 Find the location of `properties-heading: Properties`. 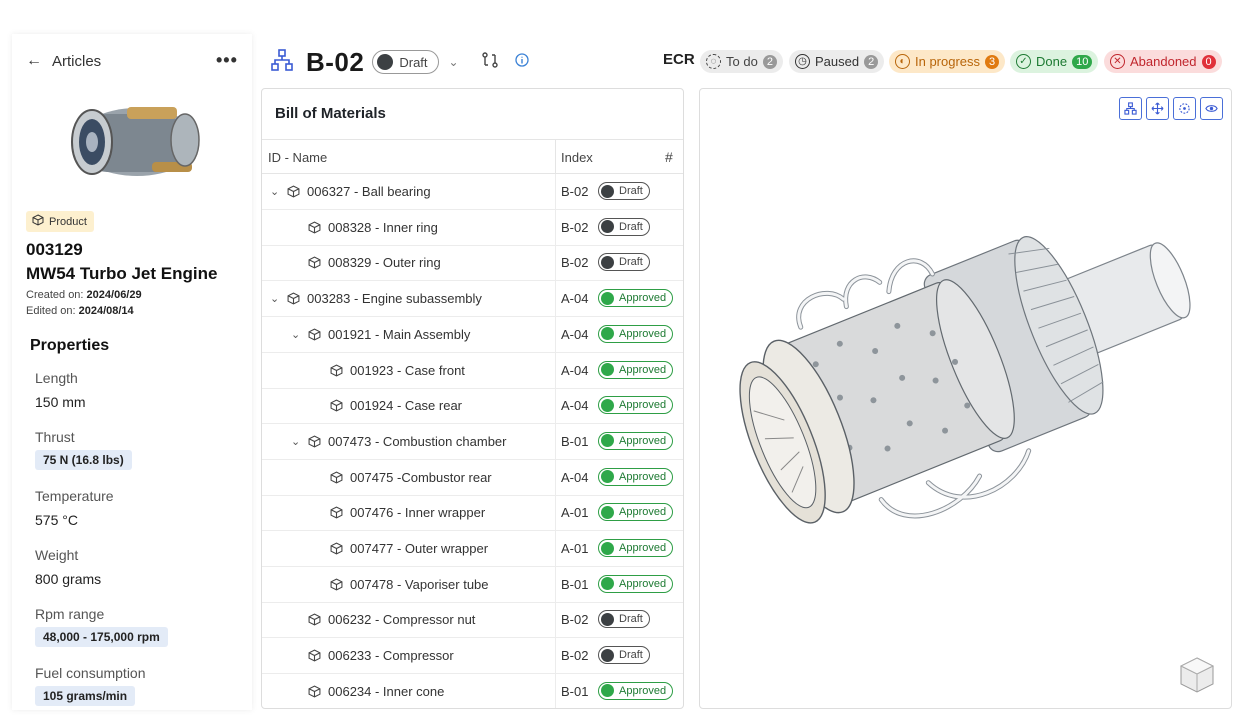

properties-heading: Properties is located at coordinates (70, 345).